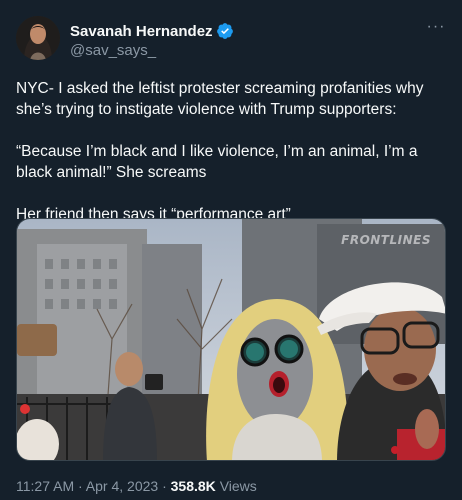  I want to click on video-watermark: FRONTLINES, so click(386, 240).